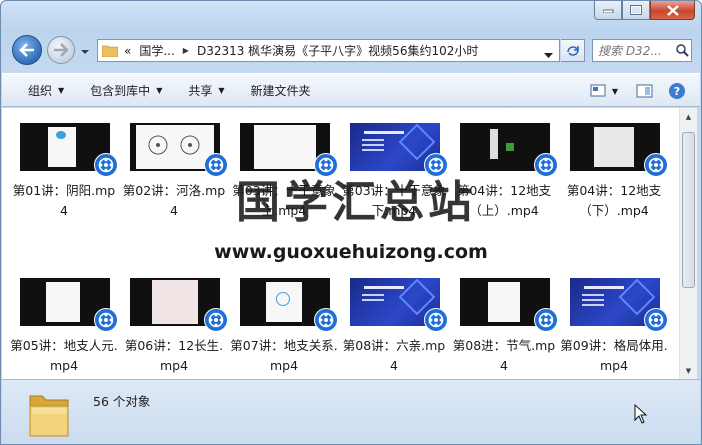  Describe the element at coordinates (636, 50) in the screenshot. I see `search-input` at that location.